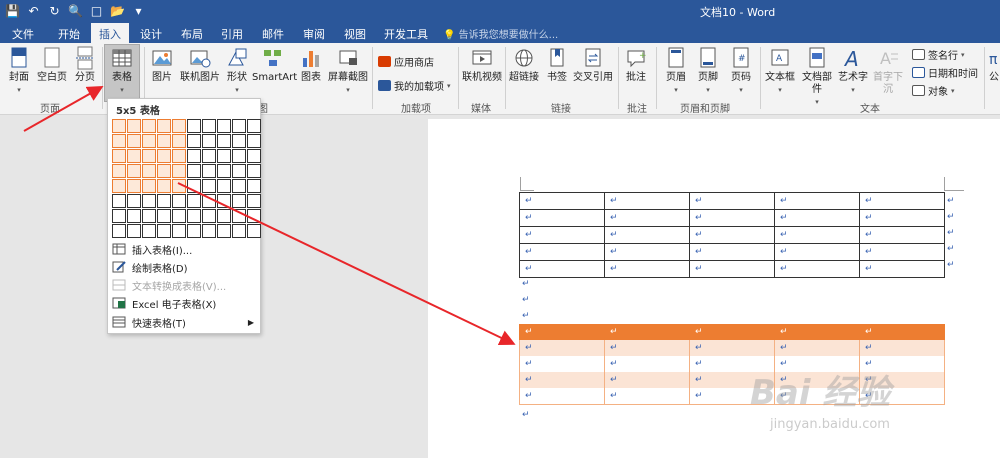  Describe the element at coordinates (853, 71) in the screenshot. I see `wordart-button: A 艺术字 ▾` at that location.